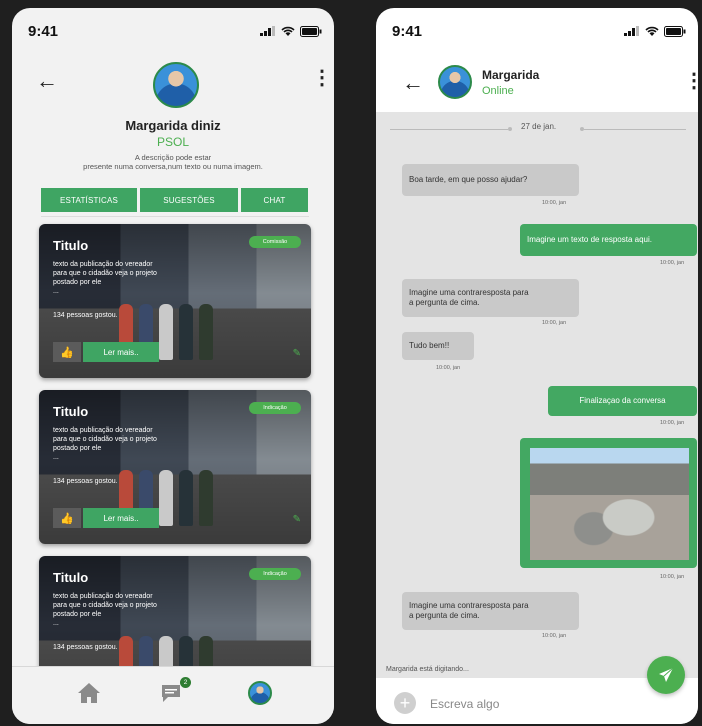  What do you see at coordinates (608, 240) in the screenshot?
I see `message-outgoing: Imagine um texto de resposta aqui.` at bounding box center [608, 240].